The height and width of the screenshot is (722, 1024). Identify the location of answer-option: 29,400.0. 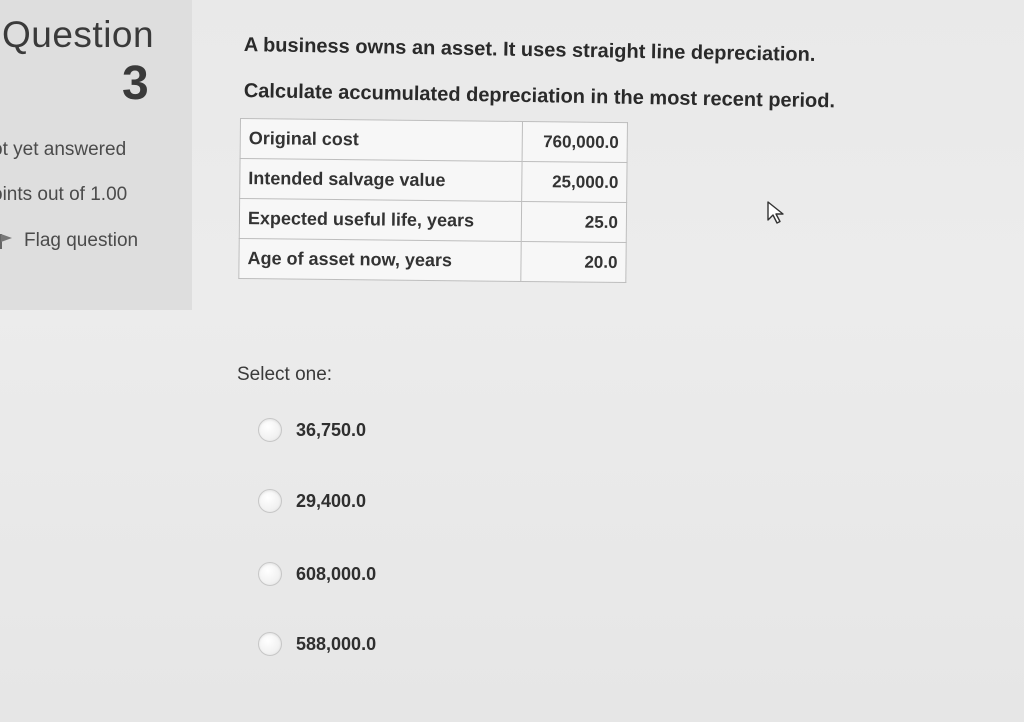
(312, 501).